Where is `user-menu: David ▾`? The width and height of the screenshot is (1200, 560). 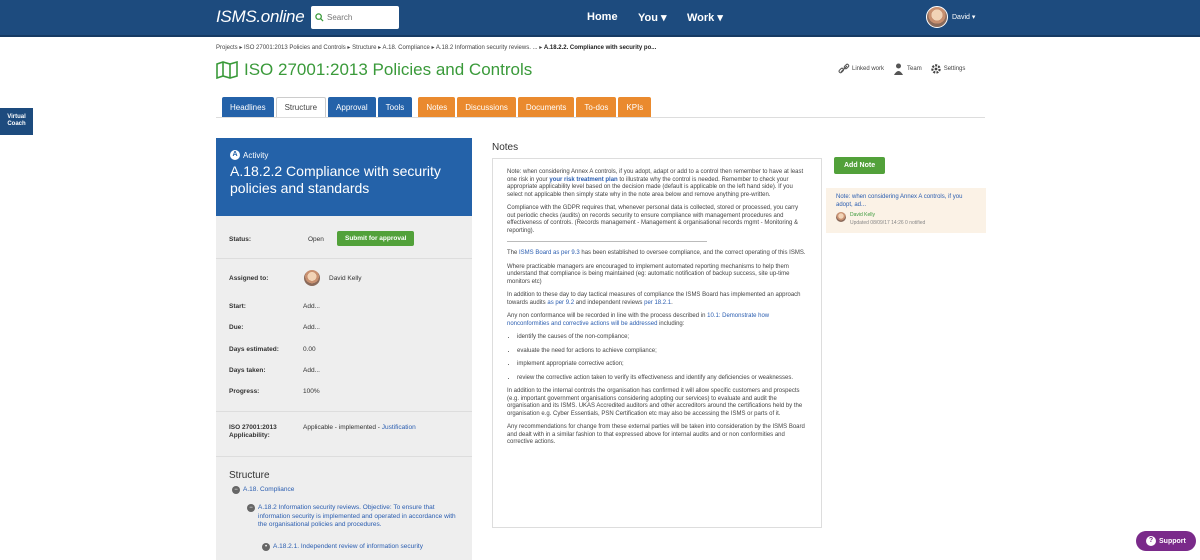 user-menu: David ▾ is located at coordinates (950, 17).